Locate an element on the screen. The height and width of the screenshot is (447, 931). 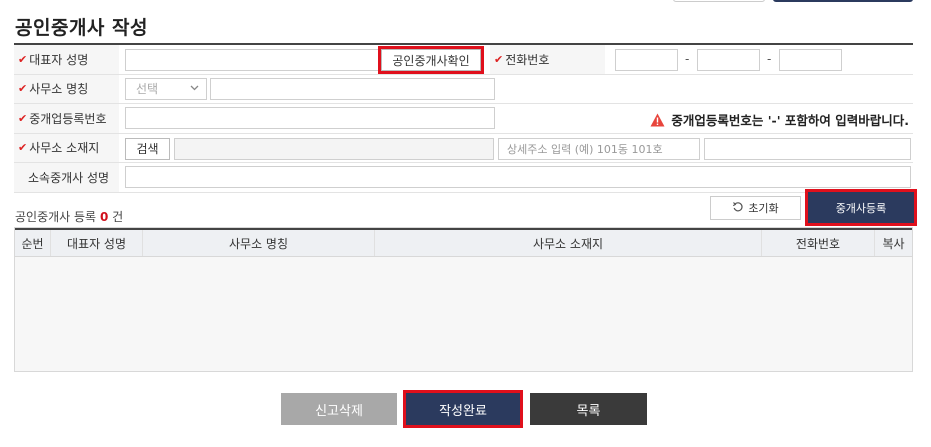
delete-report-button: 신고삭제 is located at coordinates (339, 409).